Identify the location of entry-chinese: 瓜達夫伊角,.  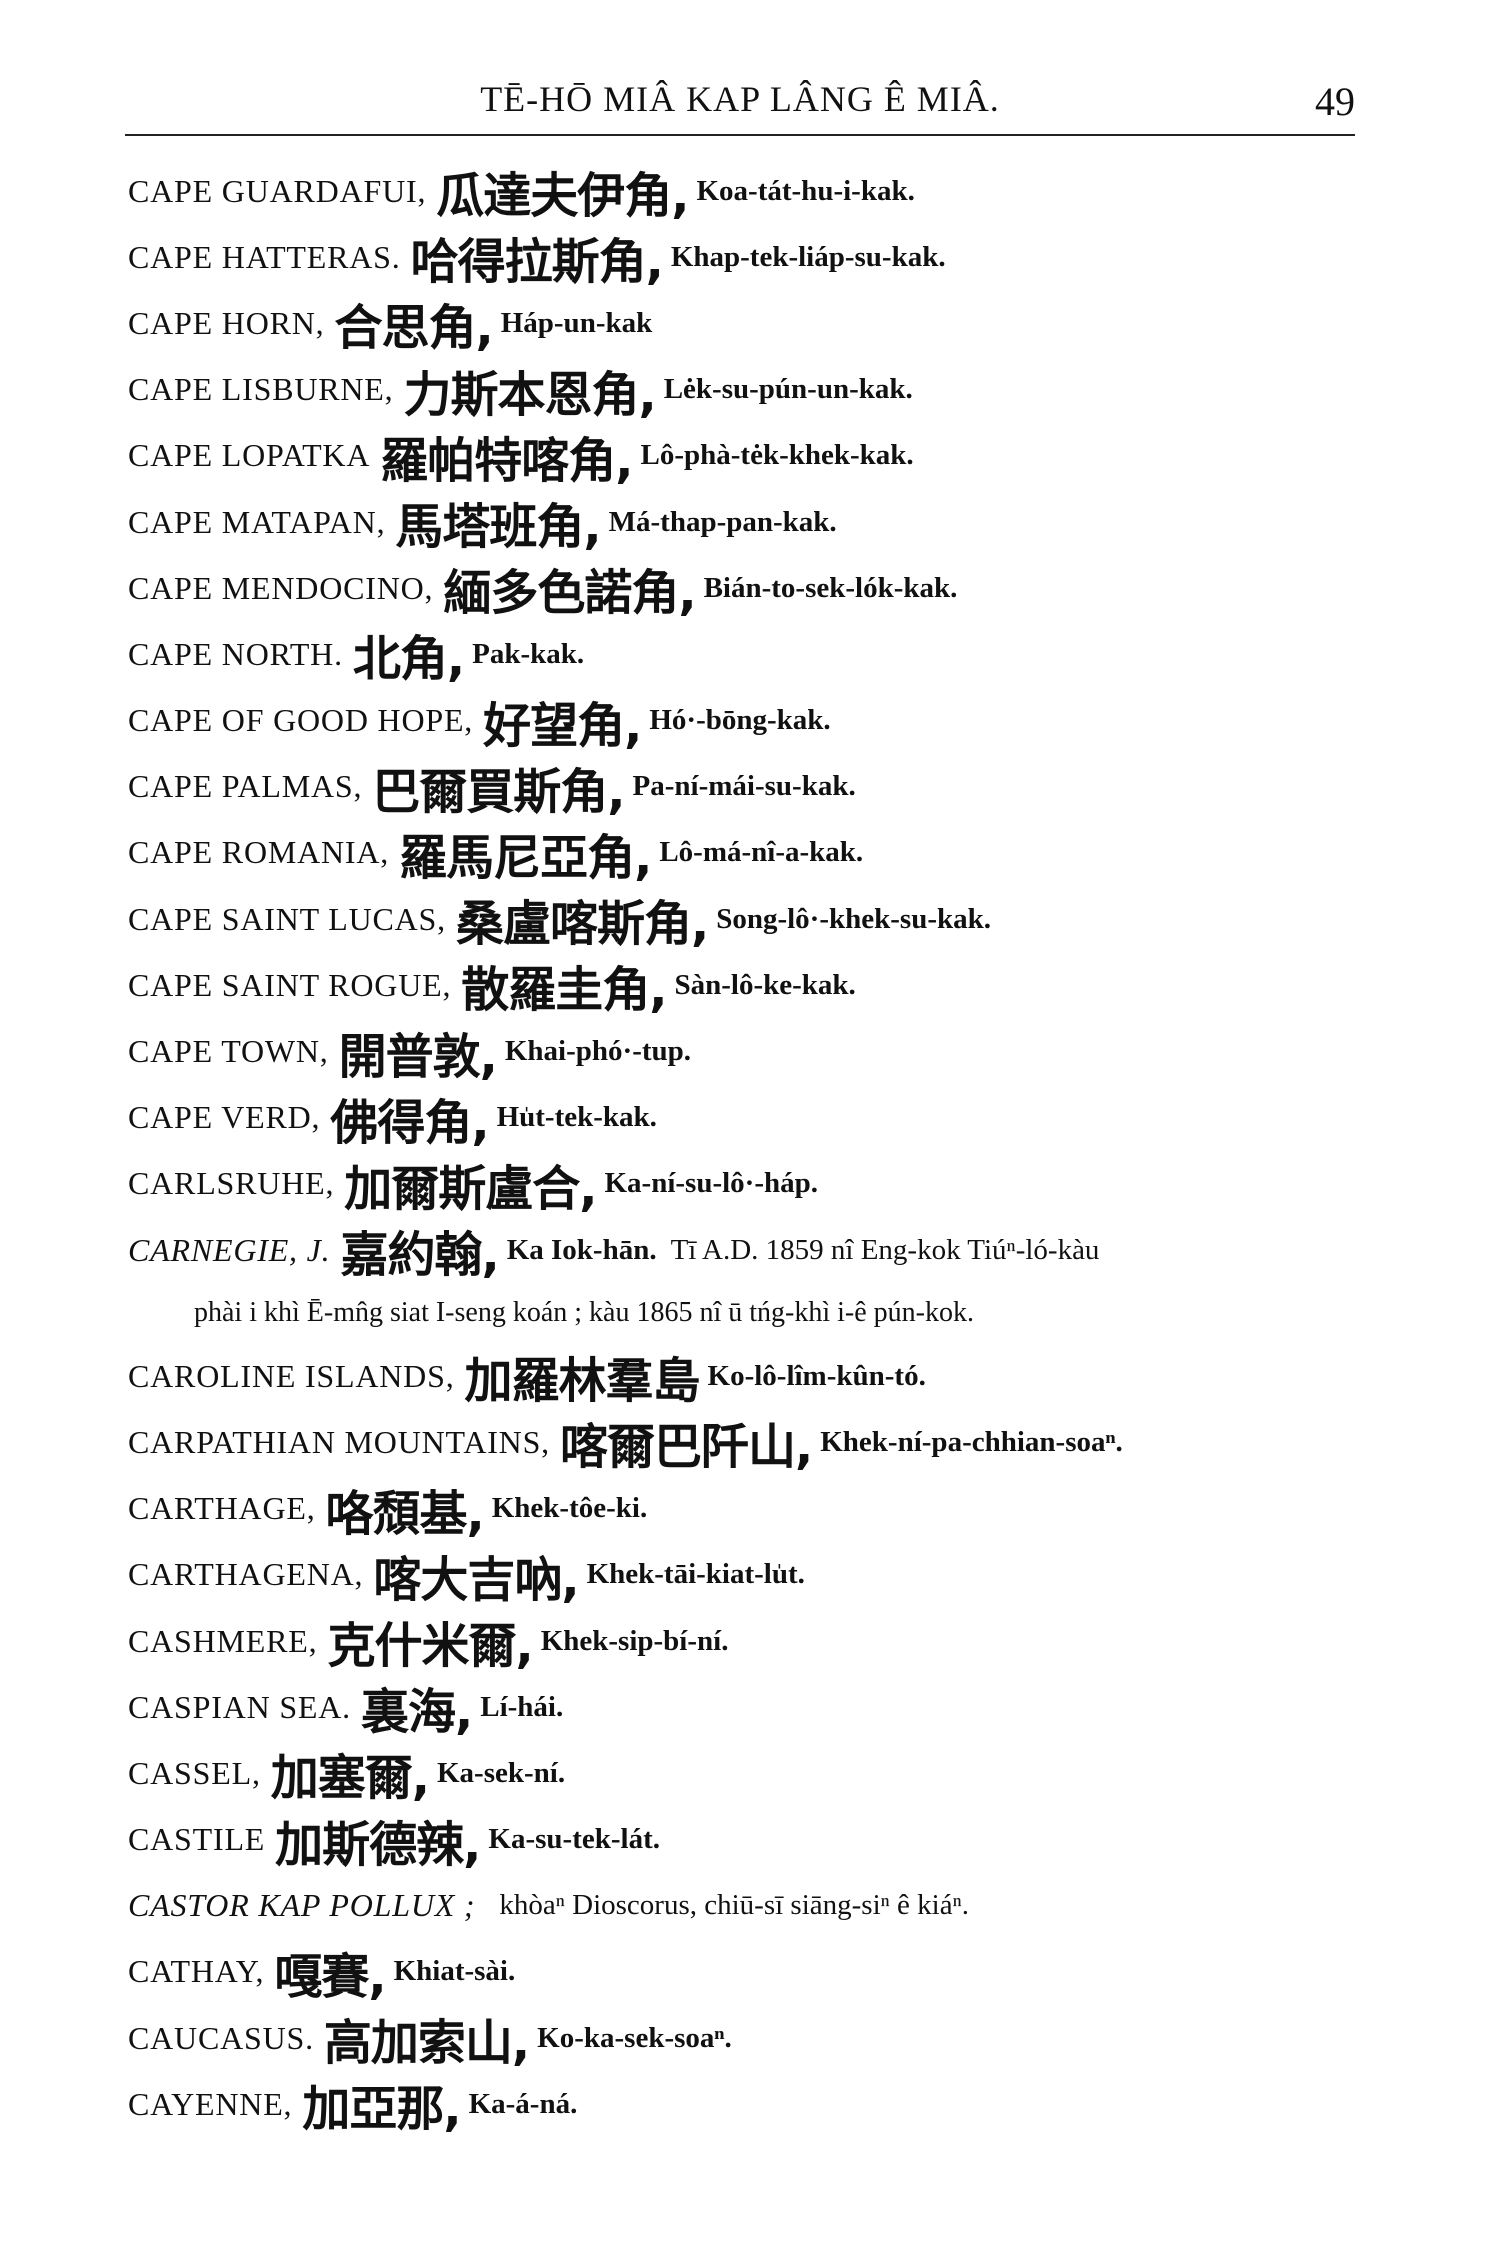
(562, 196).